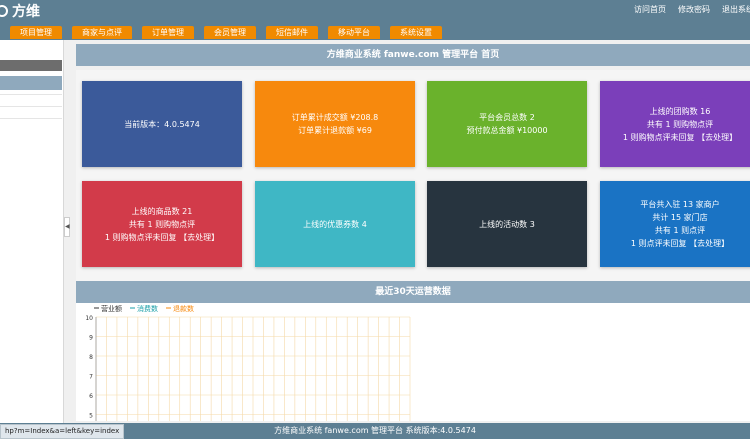 The image size is (750, 439). I want to click on brand-name: 方维, so click(26, 12).